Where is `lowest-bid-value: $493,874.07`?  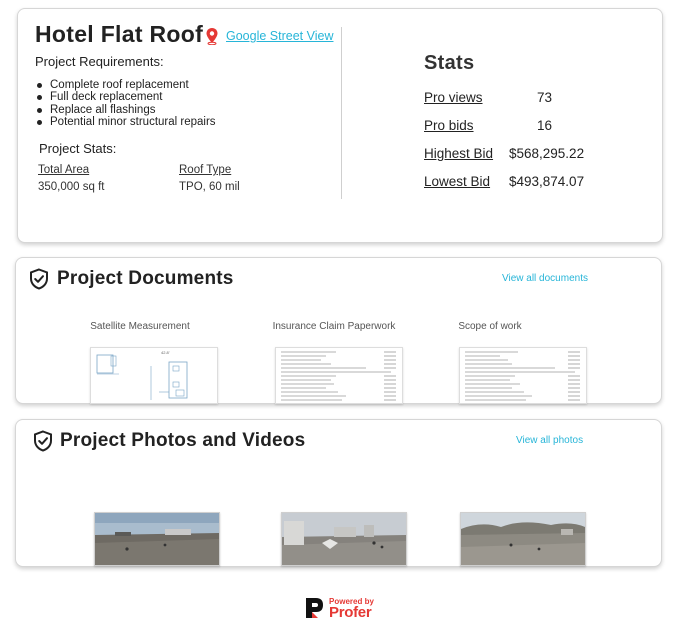 lowest-bid-value: $493,874.07 is located at coordinates (547, 181).